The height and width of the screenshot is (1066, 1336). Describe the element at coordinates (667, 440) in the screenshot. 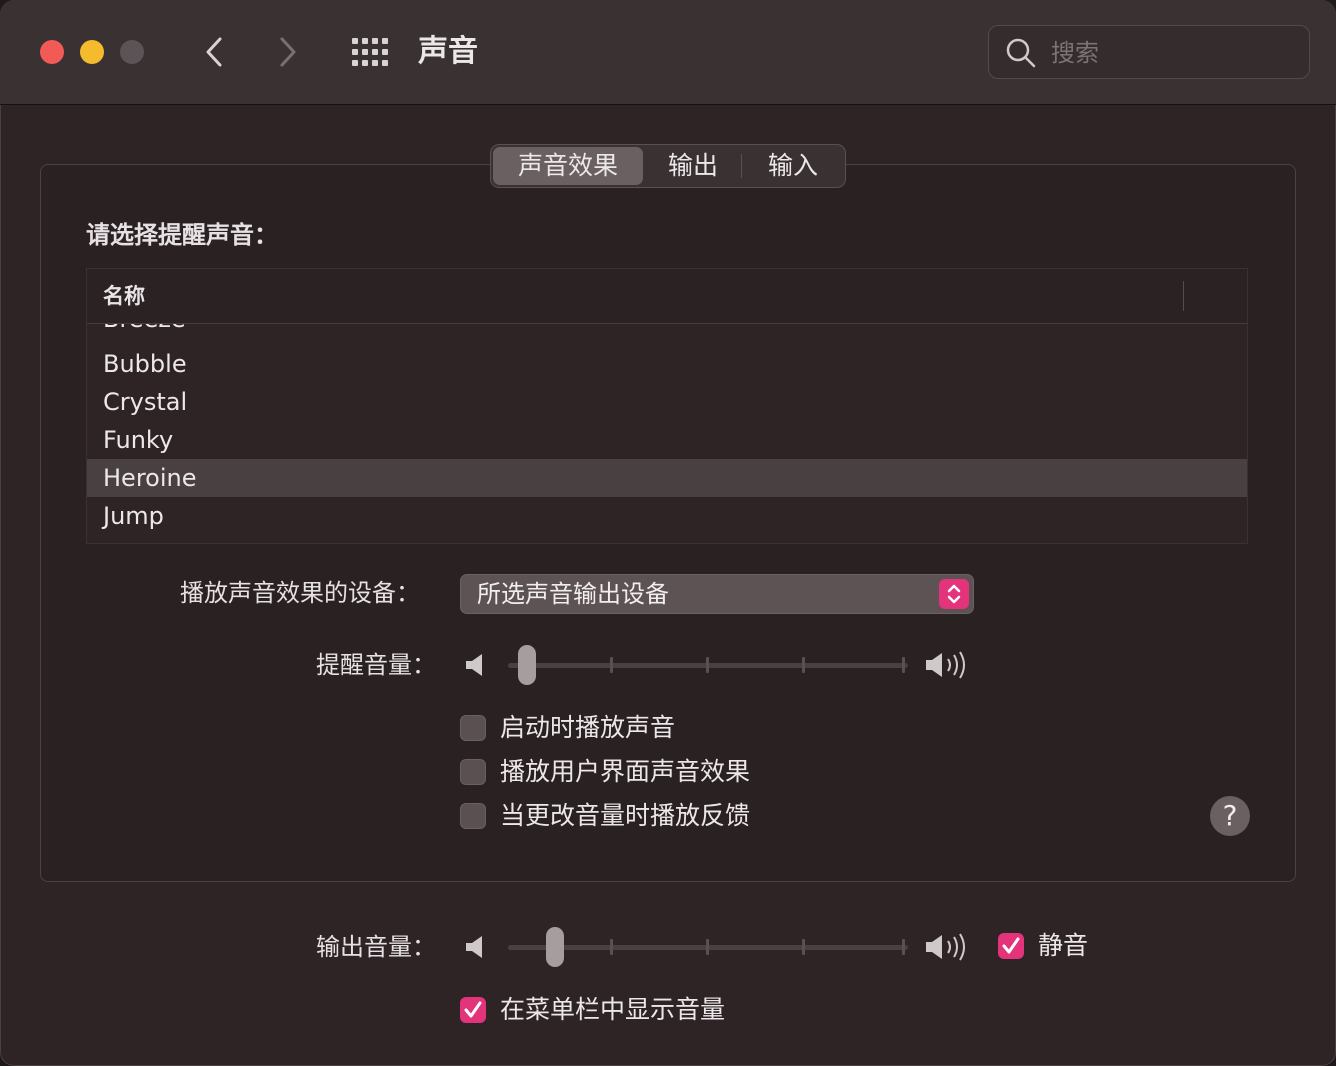

I see `list-item: Funky` at that location.